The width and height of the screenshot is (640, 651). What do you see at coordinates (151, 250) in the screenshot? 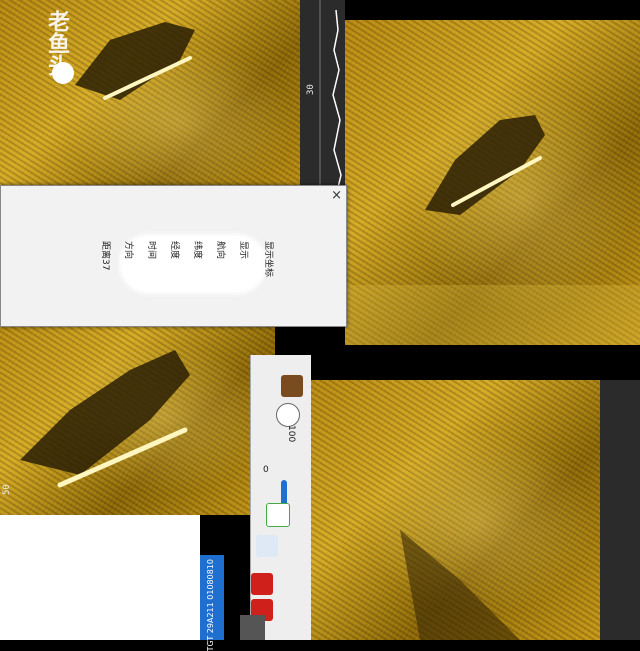
I see `info-row-6: 时间` at bounding box center [151, 250].